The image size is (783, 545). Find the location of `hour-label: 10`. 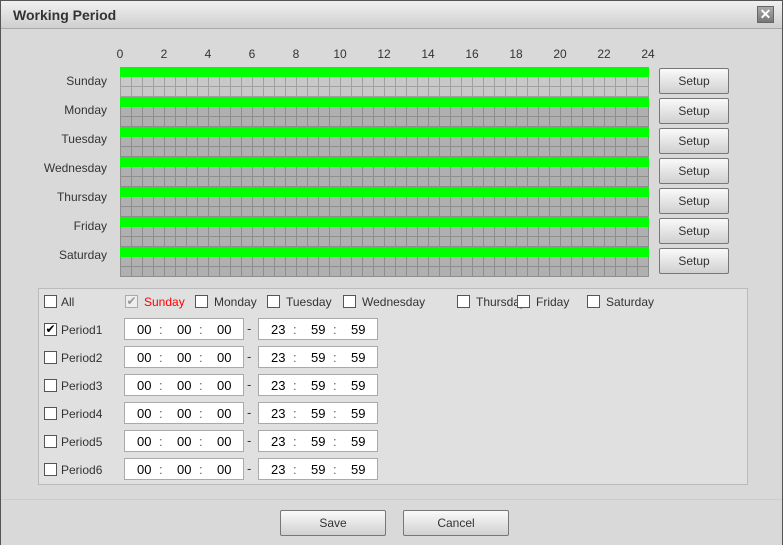

hour-label: 10 is located at coordinates (340, 54).